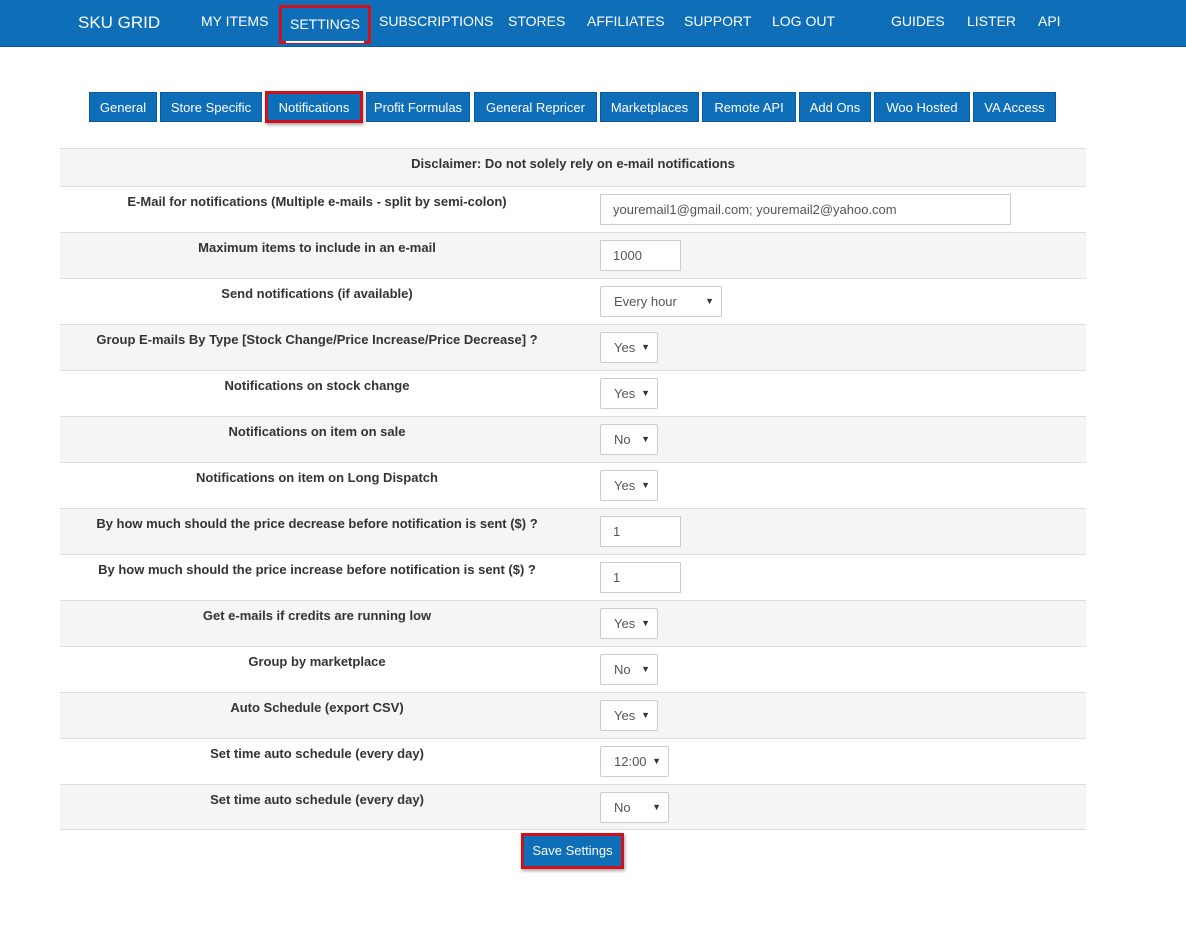  Describe the element at coordinates (1049, 21) in the screenshot. I see `nav-api: API` at that location.